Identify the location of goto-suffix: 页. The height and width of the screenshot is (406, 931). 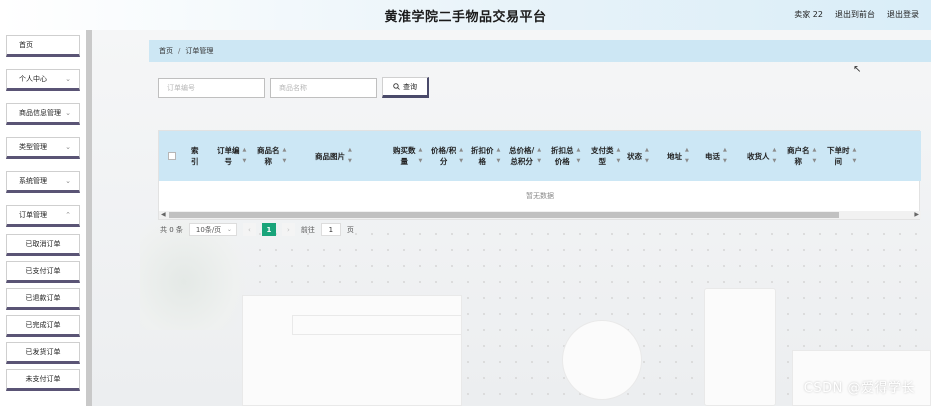
(350, 229).